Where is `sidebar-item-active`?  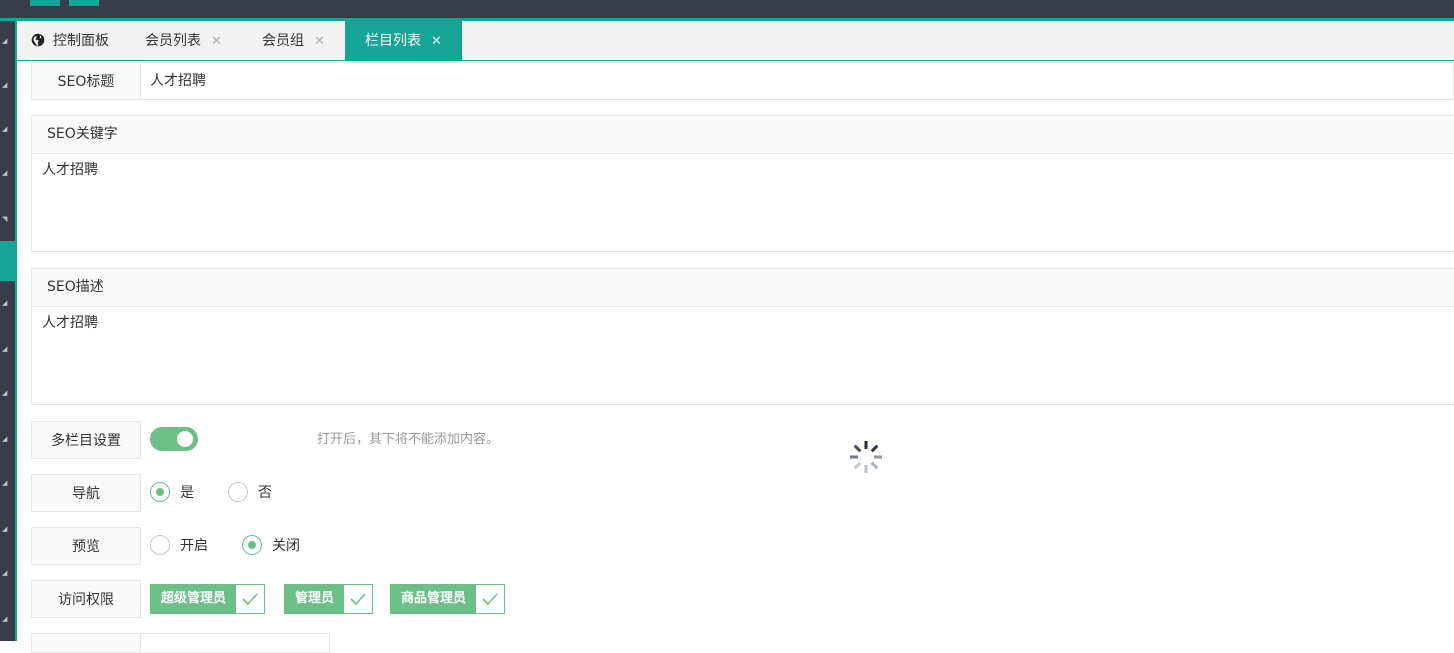
sidebar-item-active is located at coordinates (7, 261).